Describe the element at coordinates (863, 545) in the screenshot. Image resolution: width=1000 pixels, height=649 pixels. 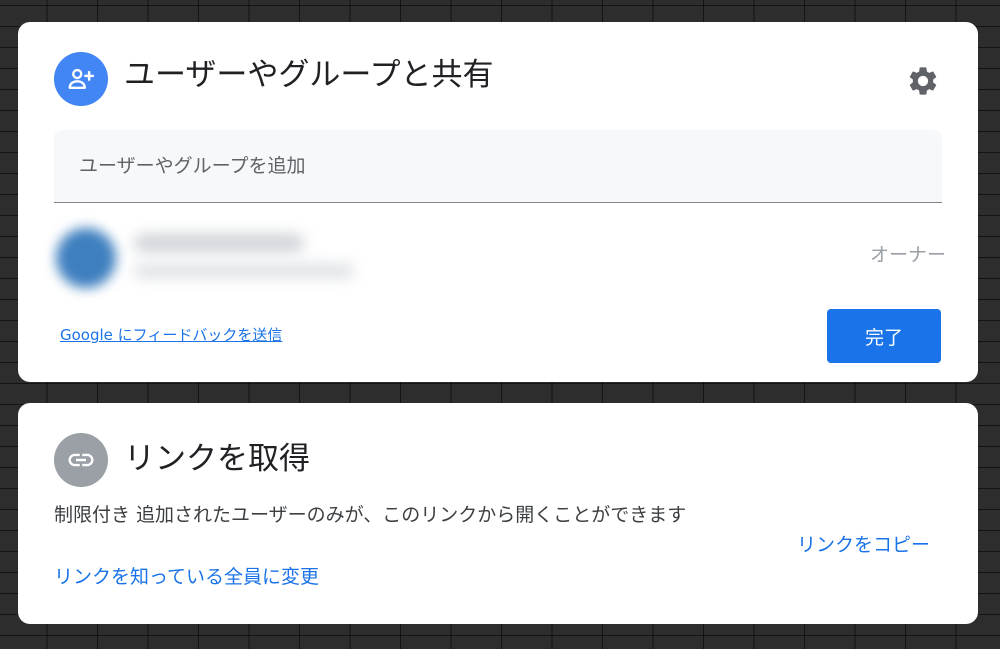
I see `copy-link-button: リンクをコピー` at that location.